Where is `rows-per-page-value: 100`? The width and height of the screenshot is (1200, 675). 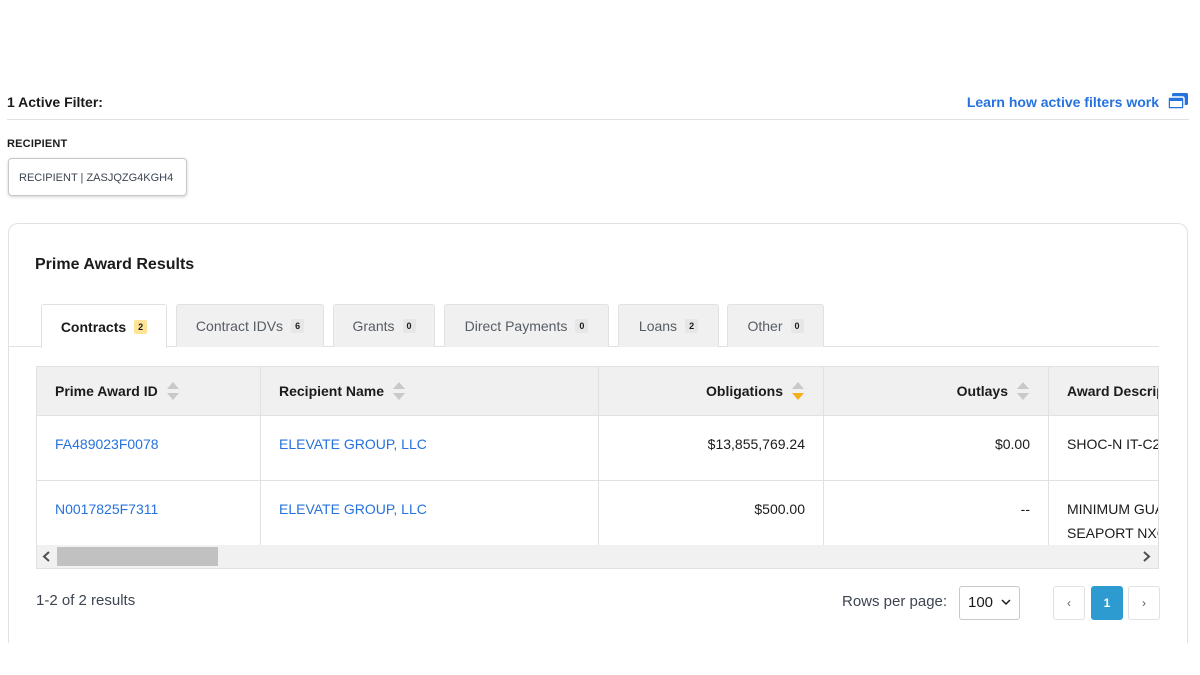 rows-per-page-value: 100 is located at coordinates (981, 602).